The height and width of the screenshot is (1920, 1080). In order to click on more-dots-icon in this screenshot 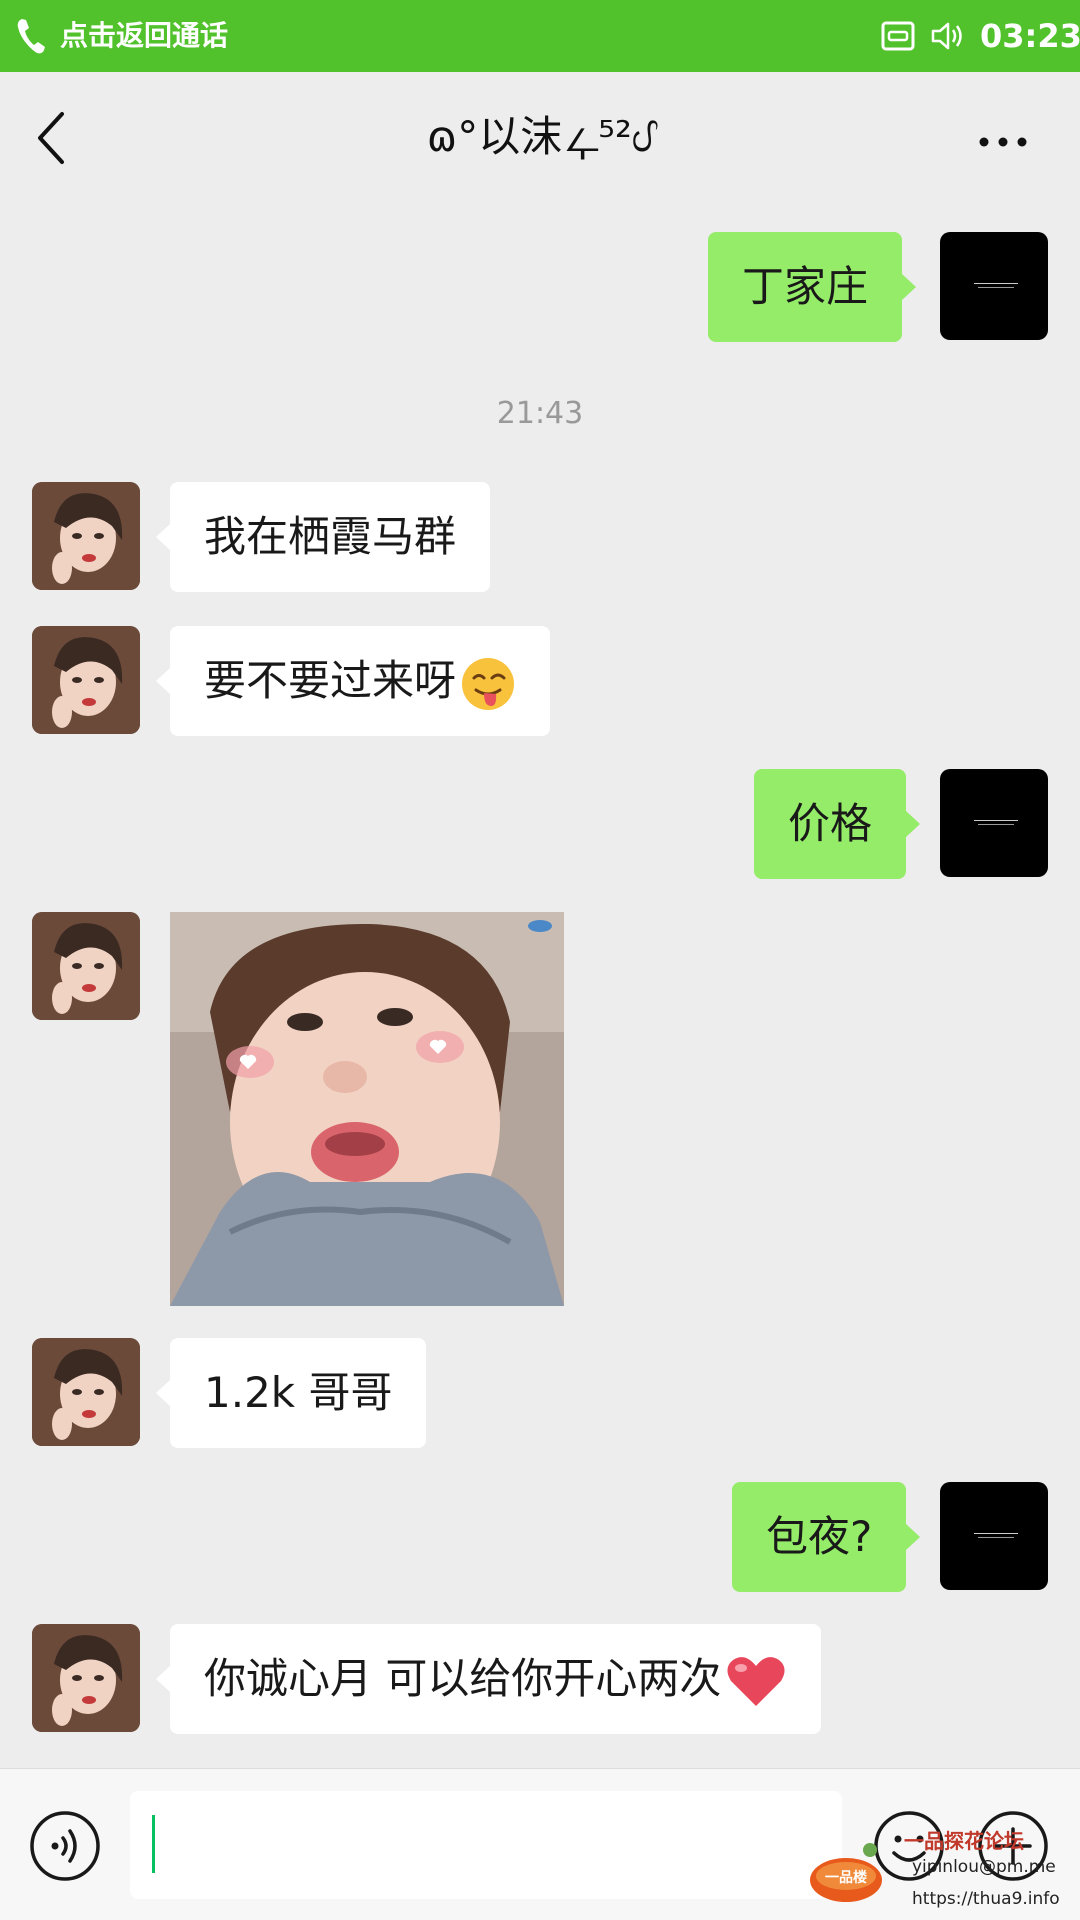, I will do `click(1003, 142)`.